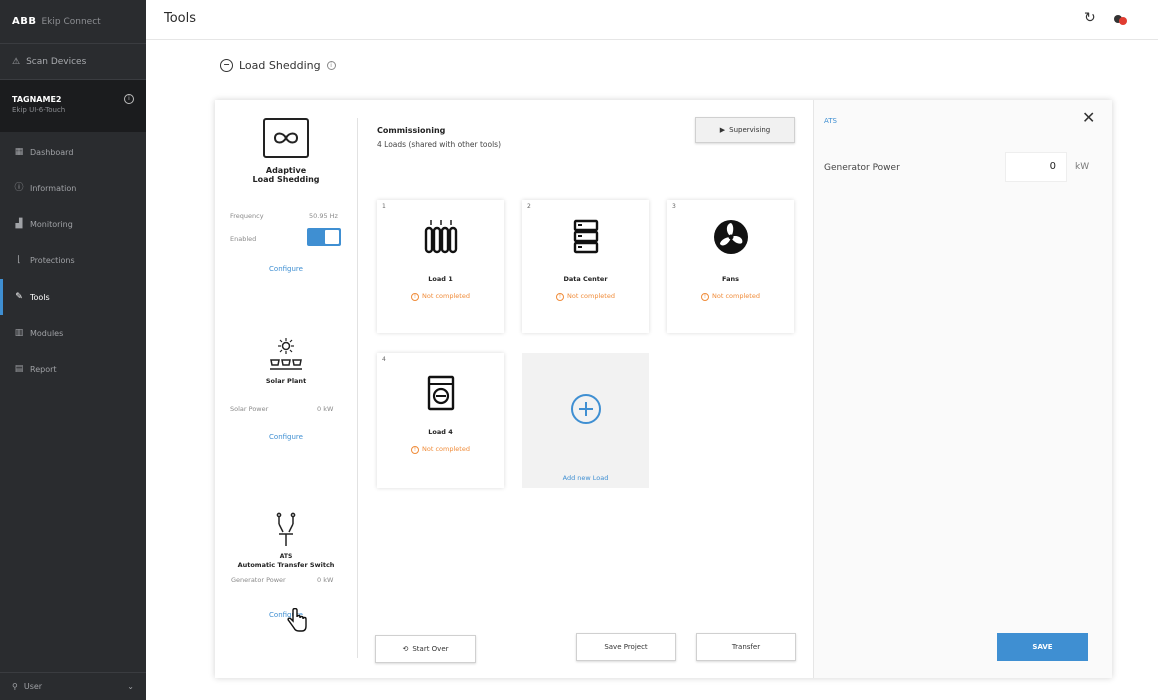  Describe the element at coordinates (862, 168) in the screenshot. I see `generator-power-label: Generator Power` at that location.